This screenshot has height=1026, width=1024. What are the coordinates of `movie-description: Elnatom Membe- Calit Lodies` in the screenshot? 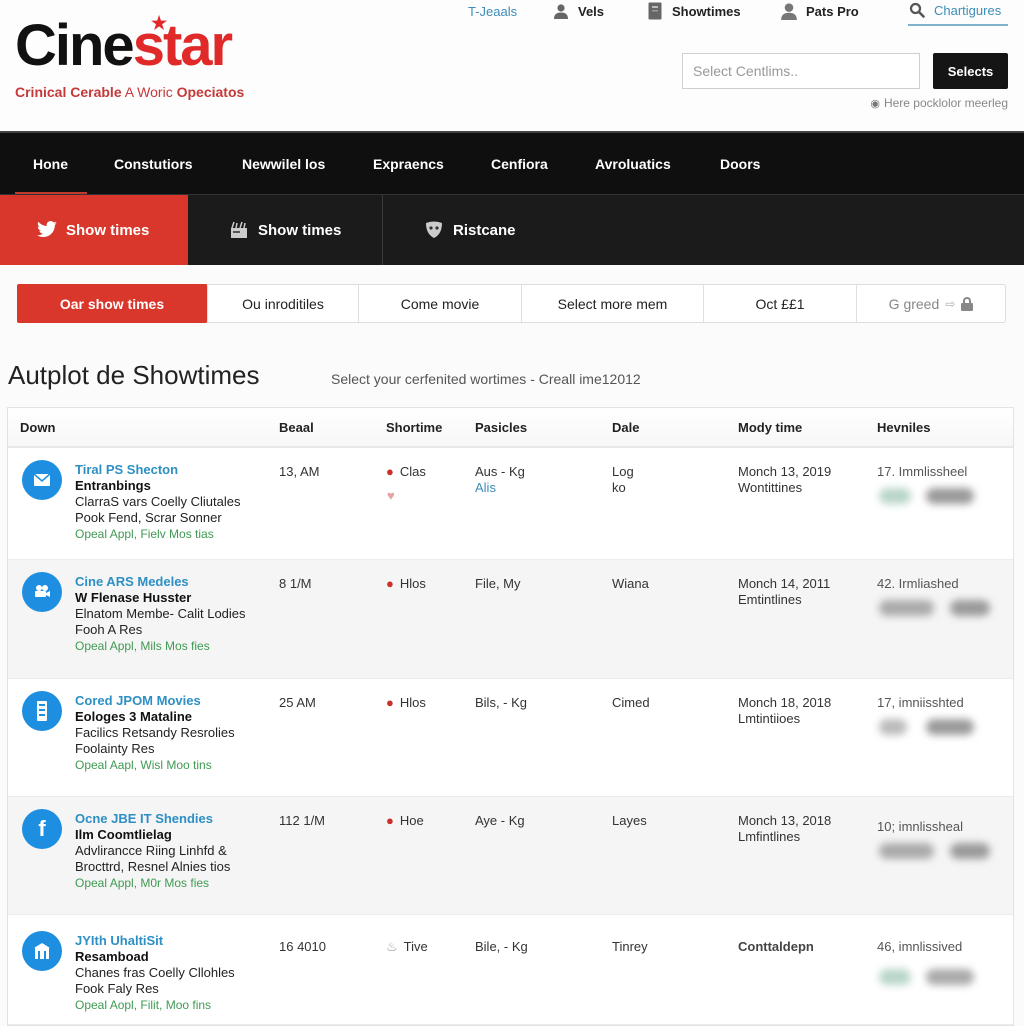 It's located at (160, 613).